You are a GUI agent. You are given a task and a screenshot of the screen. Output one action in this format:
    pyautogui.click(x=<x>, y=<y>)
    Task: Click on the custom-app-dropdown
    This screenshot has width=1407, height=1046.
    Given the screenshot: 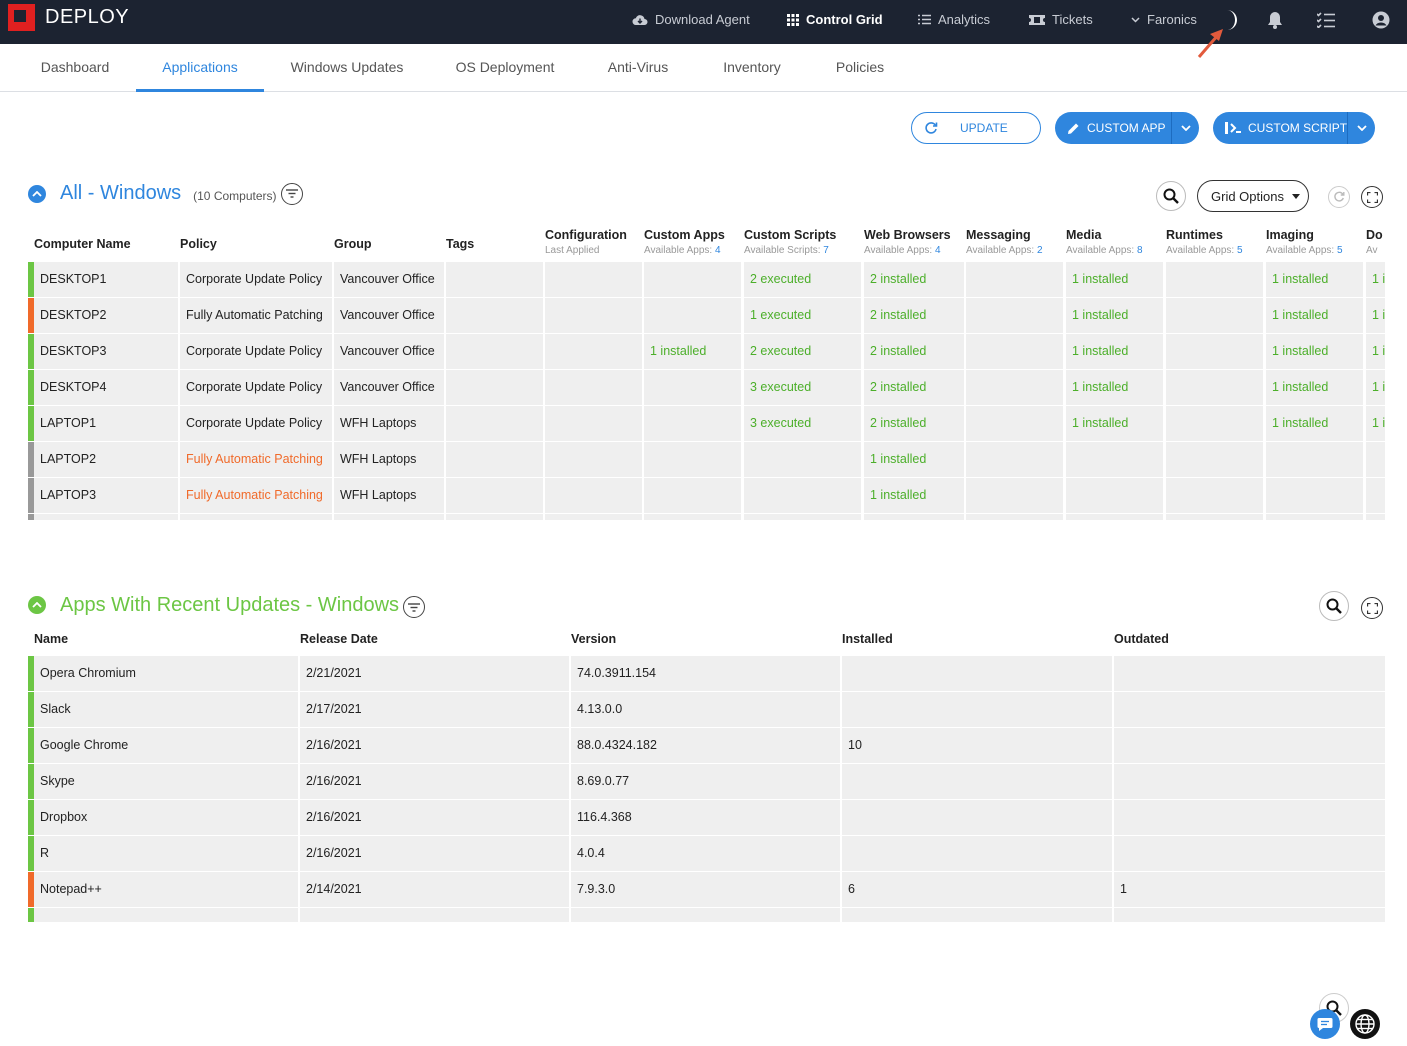 What is the action you would take?
    pyautogui.click(x=1185, y=128)
    